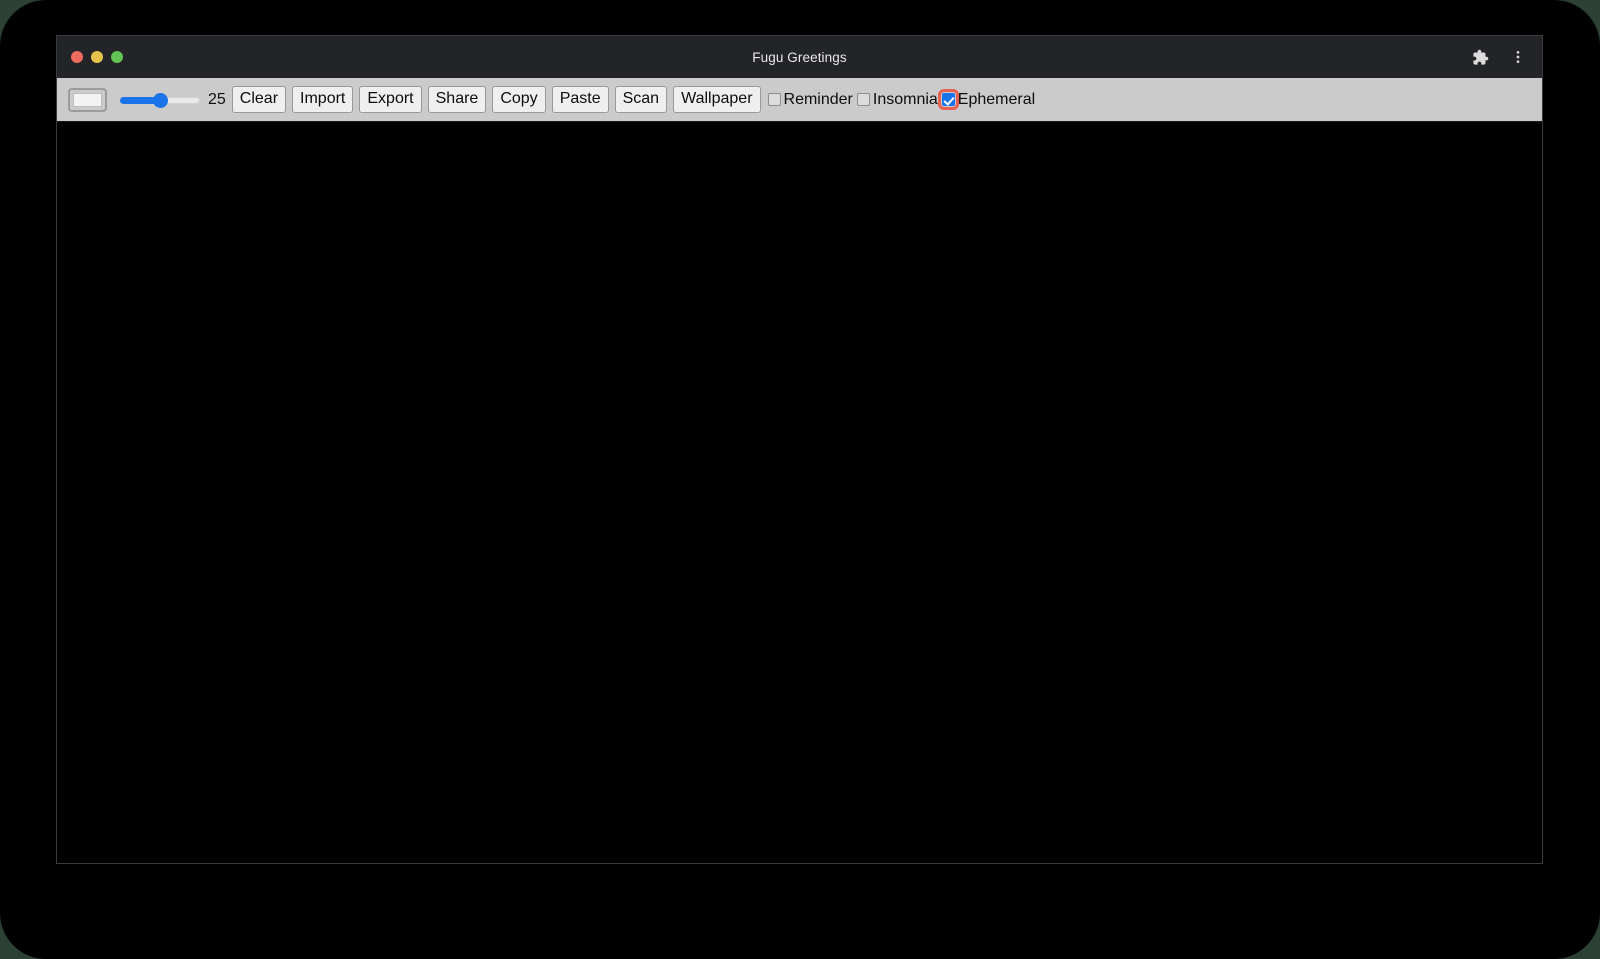  I want to click on pen-size-slider, so click(160, 100).